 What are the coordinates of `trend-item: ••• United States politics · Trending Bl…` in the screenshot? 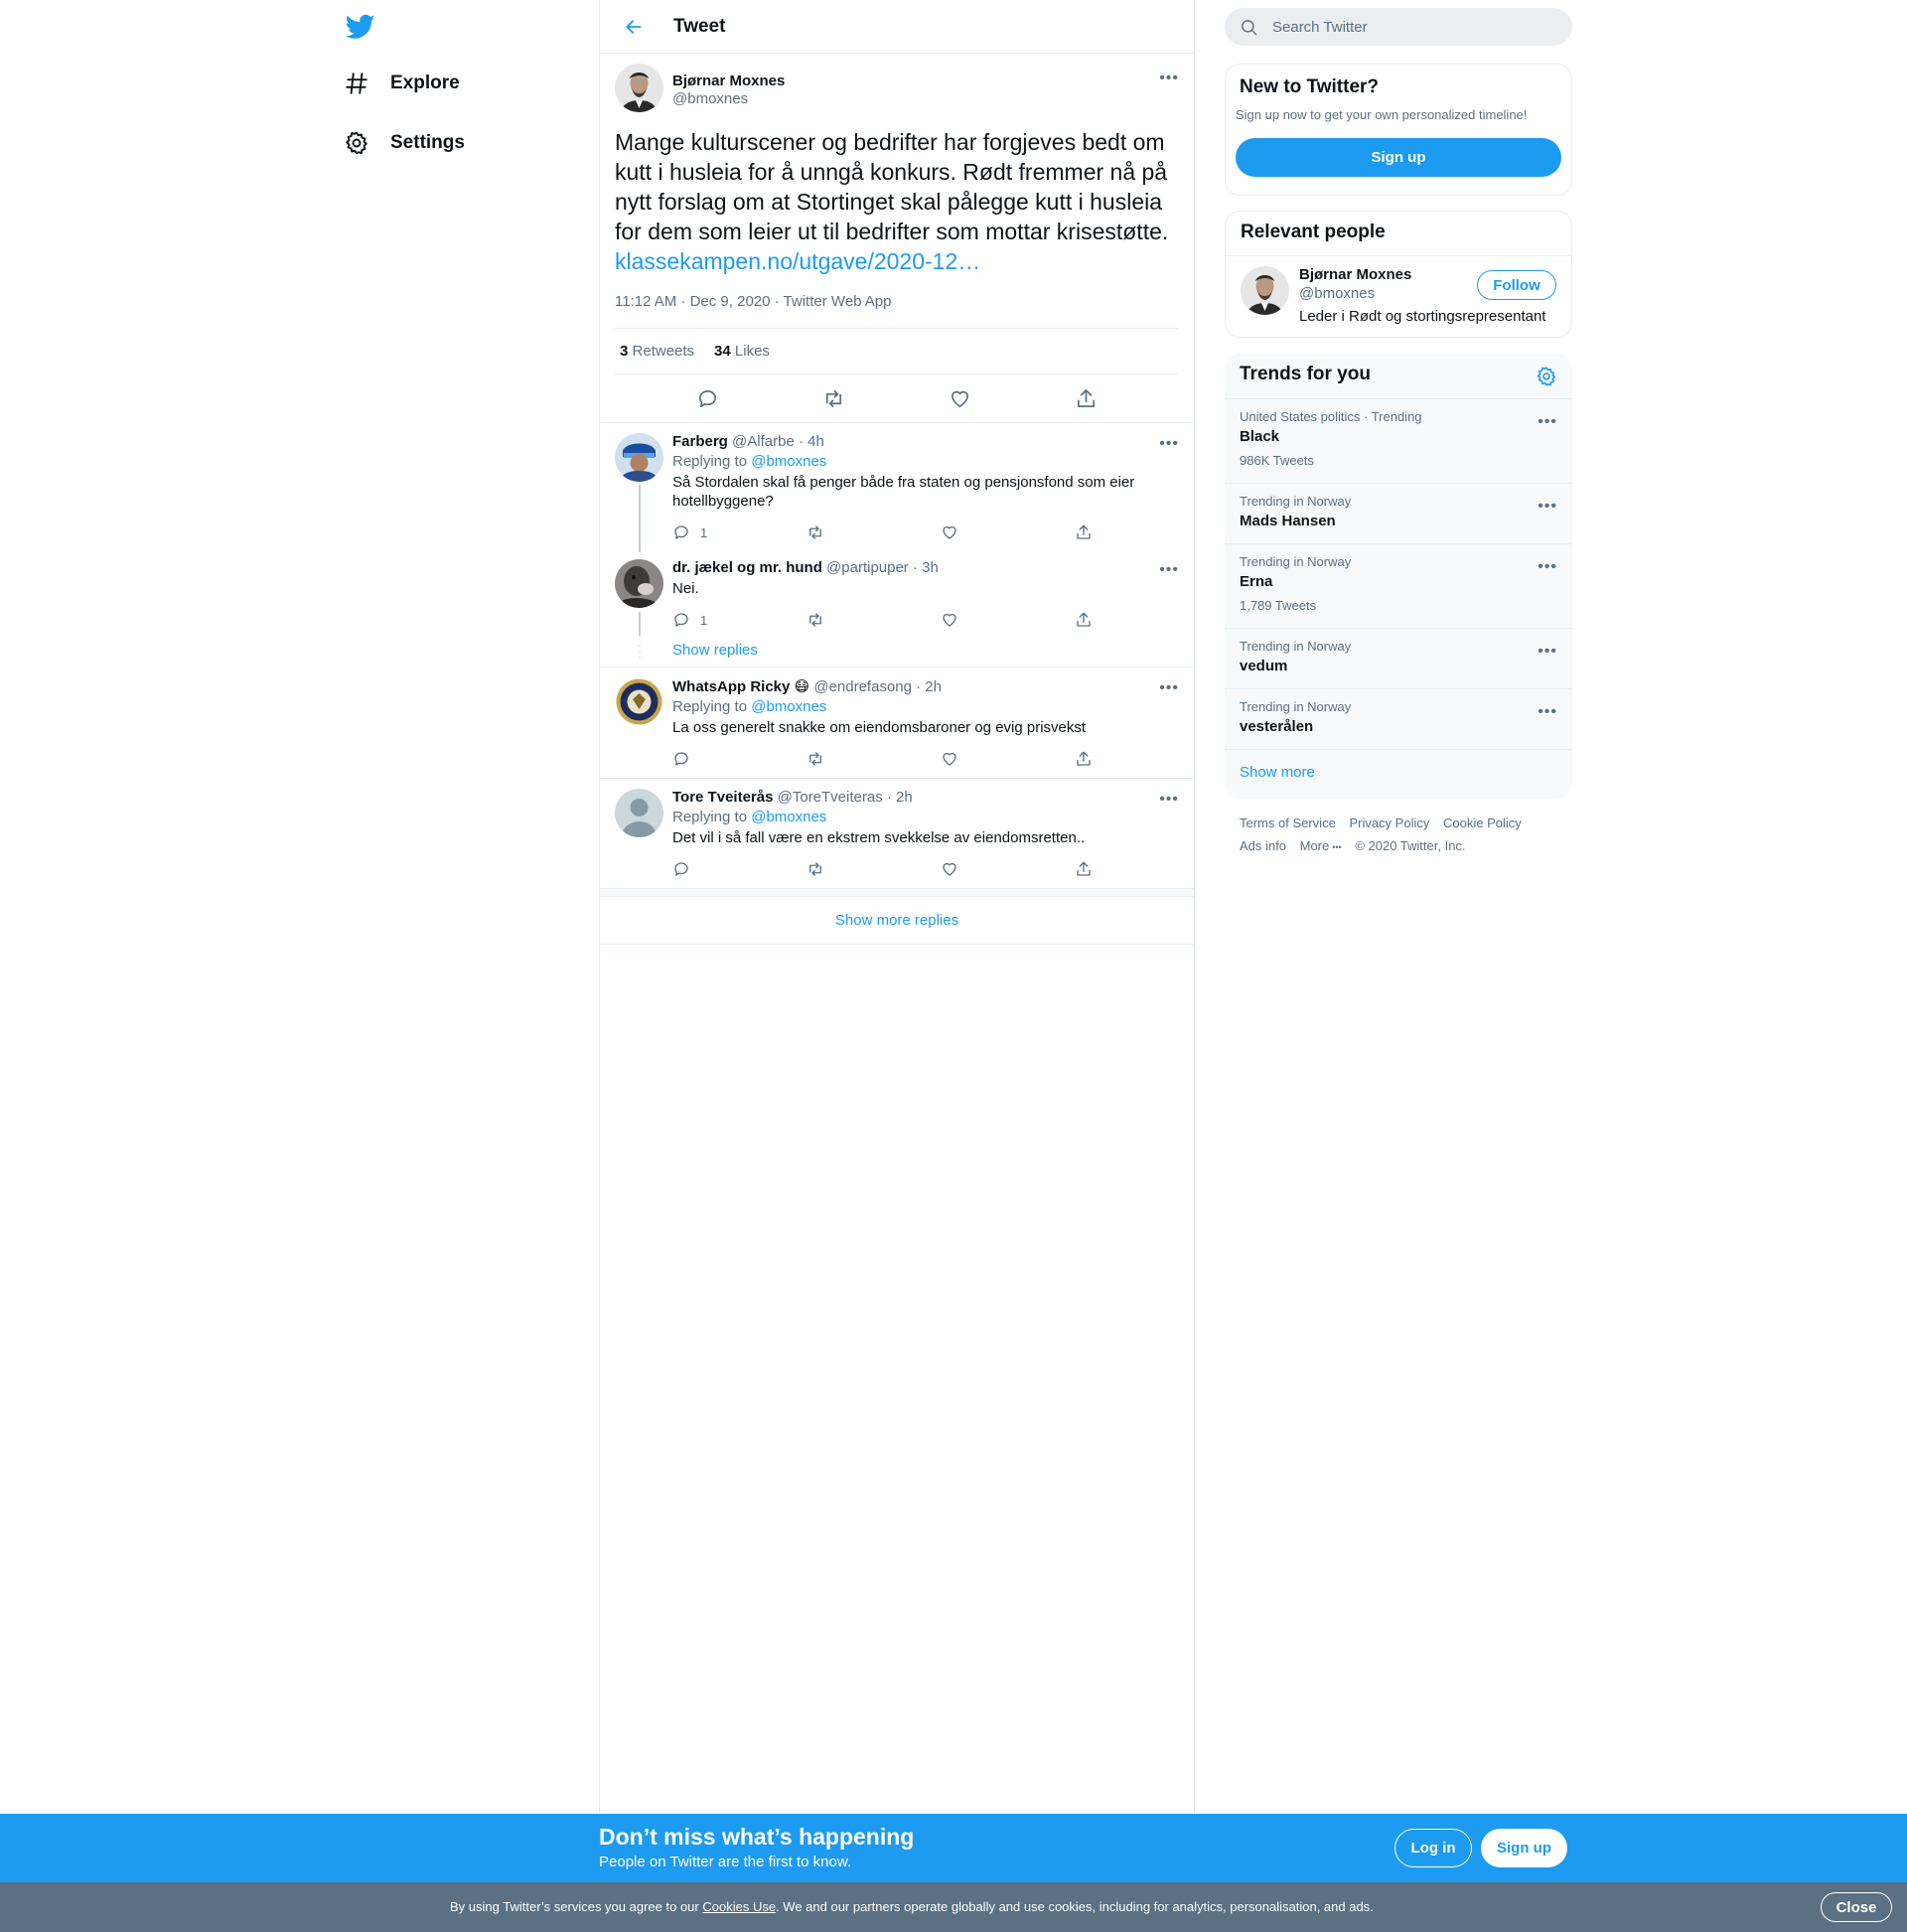 It's located at (1398, 440).